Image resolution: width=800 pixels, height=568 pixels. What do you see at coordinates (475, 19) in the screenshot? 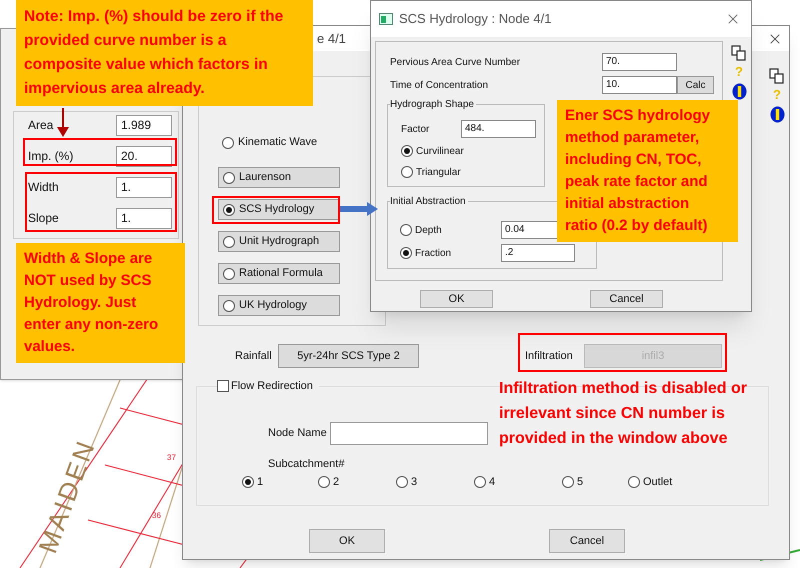
I see `window-title: SCS Hydrology : Node 4/1` at bounding box center [475, 19].